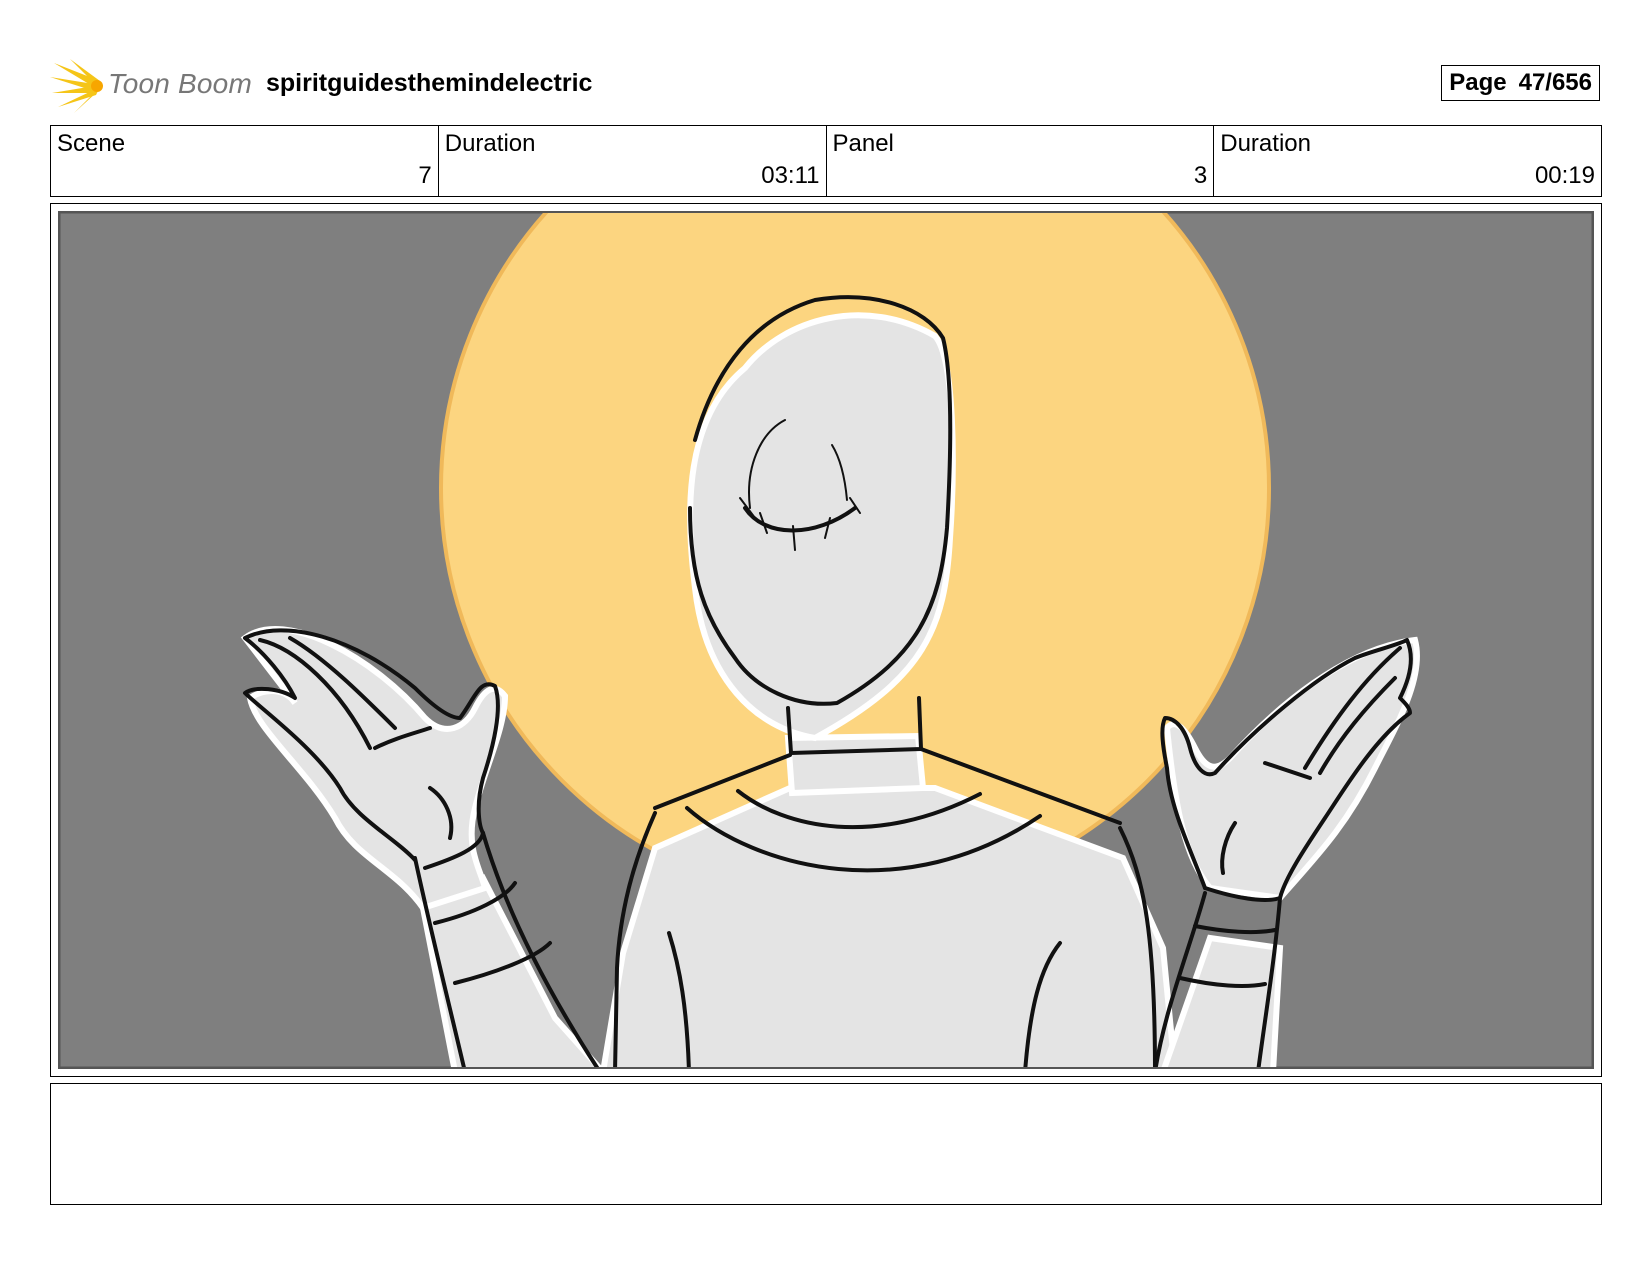 Image resolution: width=1650 pixels, height=1275 pixels. I want to click on panel-notes-box, so click(826, 1144).